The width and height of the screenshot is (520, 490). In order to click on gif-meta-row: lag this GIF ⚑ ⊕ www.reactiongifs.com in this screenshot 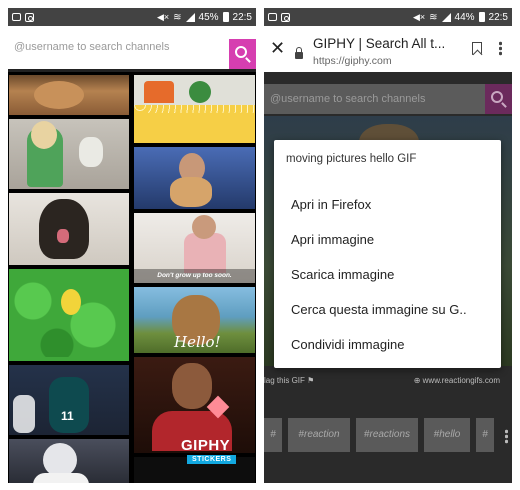, I will do `click(388, 381)`.